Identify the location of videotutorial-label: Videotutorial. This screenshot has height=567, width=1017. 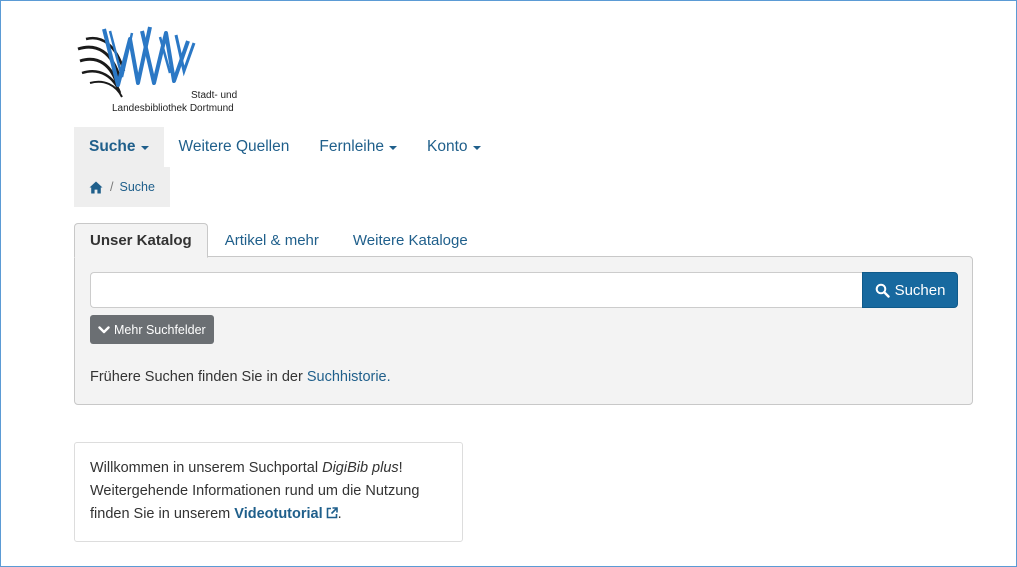
(278, 514).